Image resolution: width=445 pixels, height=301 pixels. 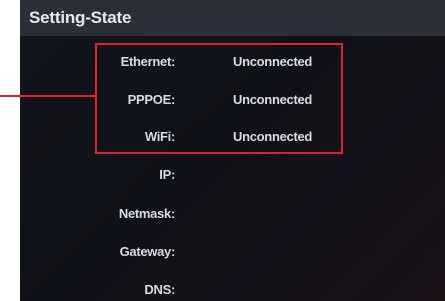 What do you see at coordinates (232, 18) in the screenshot?
I see `title-bar: Setting-State` at bounding box center [232, 18].